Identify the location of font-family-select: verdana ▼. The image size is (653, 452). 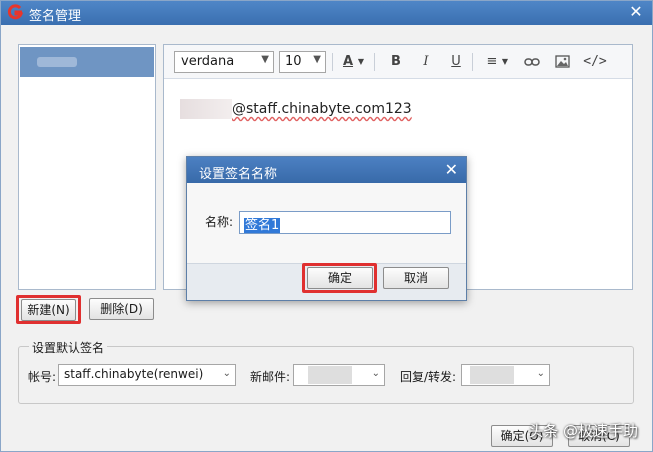
(224, 62).